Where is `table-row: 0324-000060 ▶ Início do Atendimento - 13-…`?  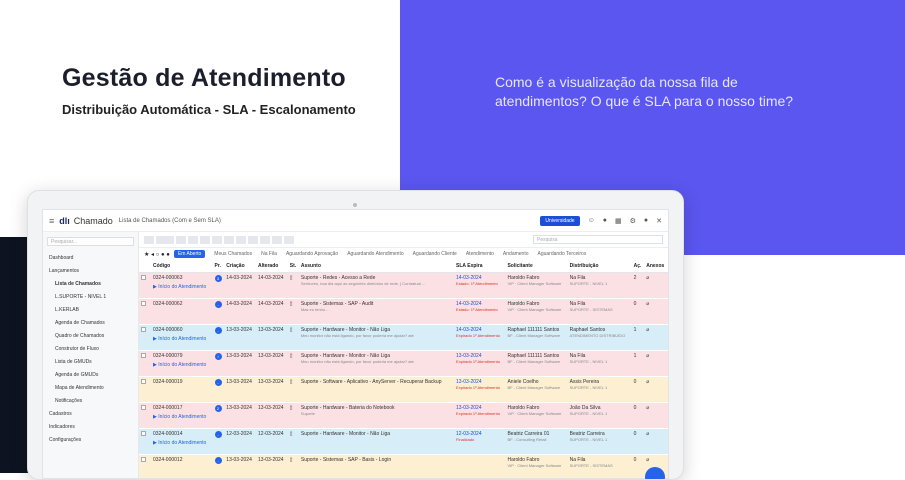 table-row: 0324-000060 ▶ Início do Atendimento - 13-… is located at coordinates (403, 337).